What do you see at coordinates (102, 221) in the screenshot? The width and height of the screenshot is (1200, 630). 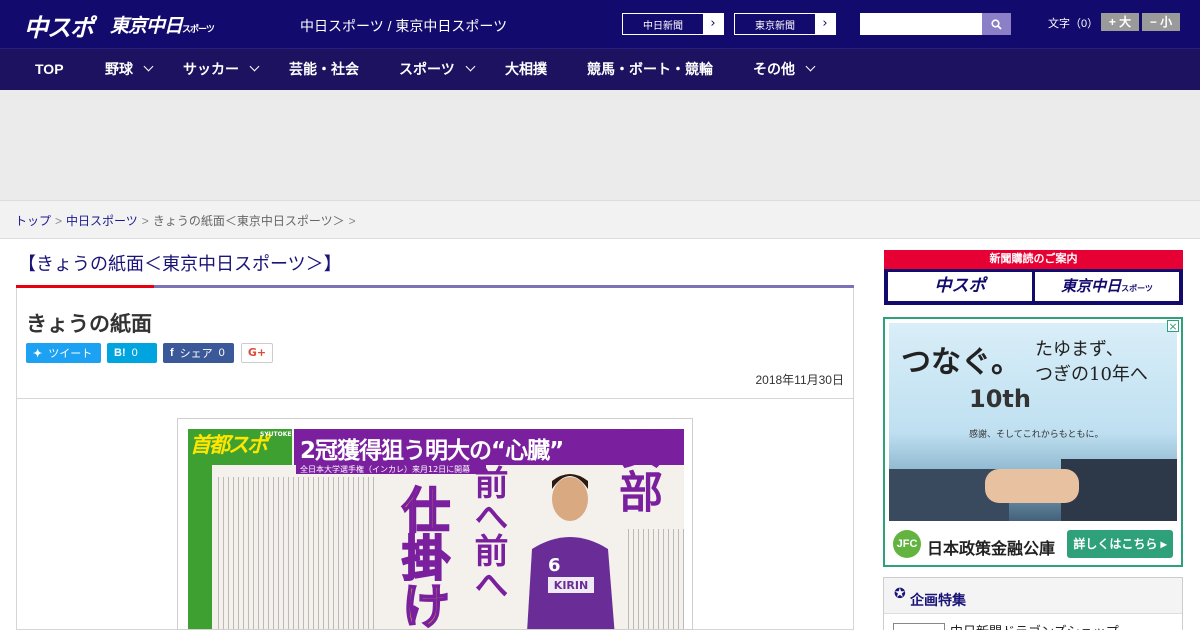 I see `breadcrumb-link-chunichi: 中日スポーツ` at bounding box center [102, 221].